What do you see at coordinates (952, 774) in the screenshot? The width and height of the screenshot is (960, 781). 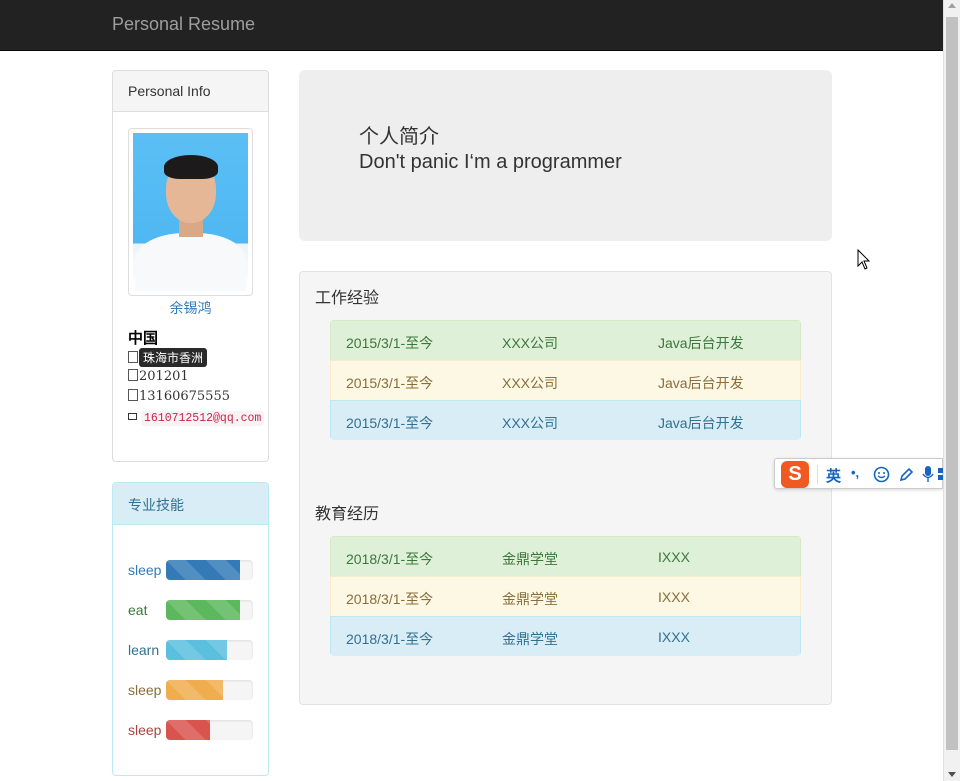 I see `scroll-down-icon` at bounding box center [952, 774].